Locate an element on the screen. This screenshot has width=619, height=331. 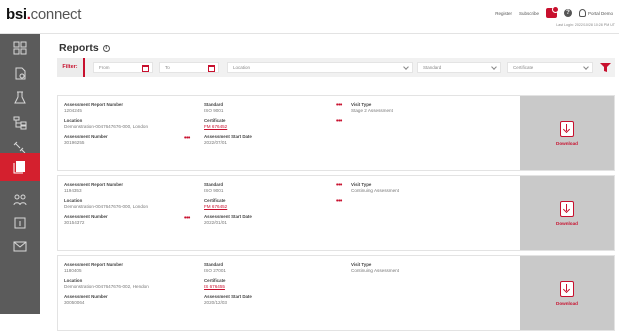
visit-type-value: Stage 2 Assessment is located at coordinates (372, 110).